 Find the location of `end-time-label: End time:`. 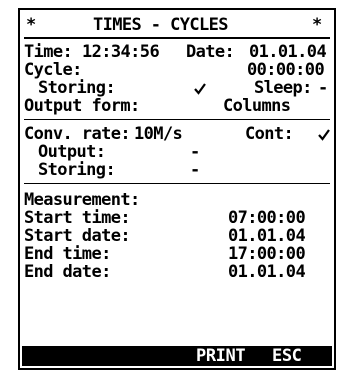

end-time-label: End time: is located at coordinates (67, 254).